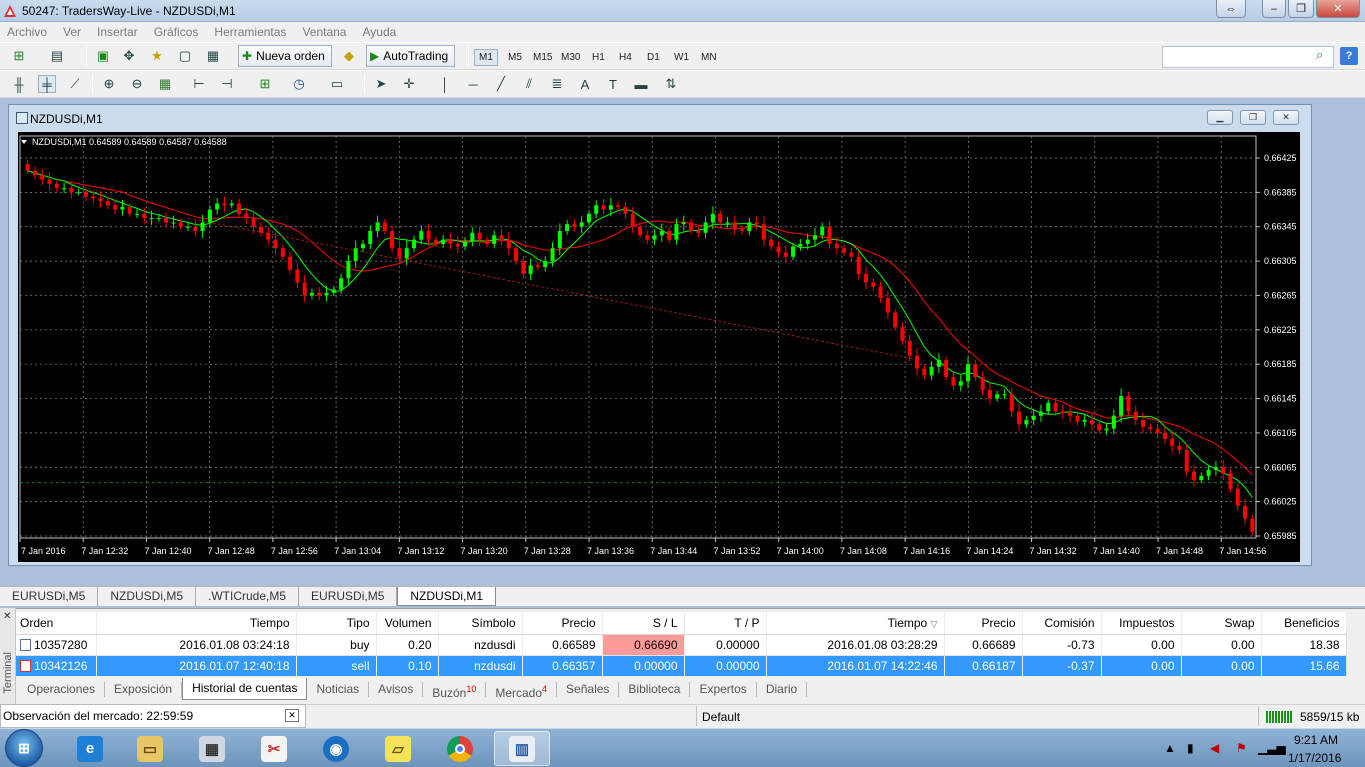 Image resolution: width=1365 pixels, height=767 pixels. What do you see at coordinates (723, 689) in the screenshot?
I see `tab-expertos: Expertos` at bounding box center [723, 689].